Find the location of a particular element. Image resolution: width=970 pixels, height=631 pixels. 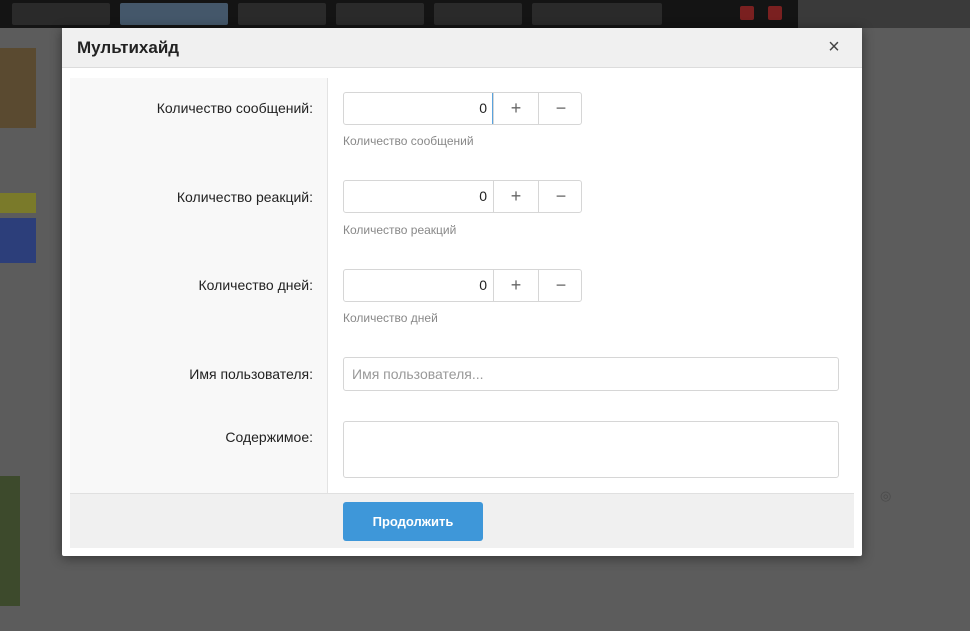

background-top-bar is located at coordinates (485, 14).